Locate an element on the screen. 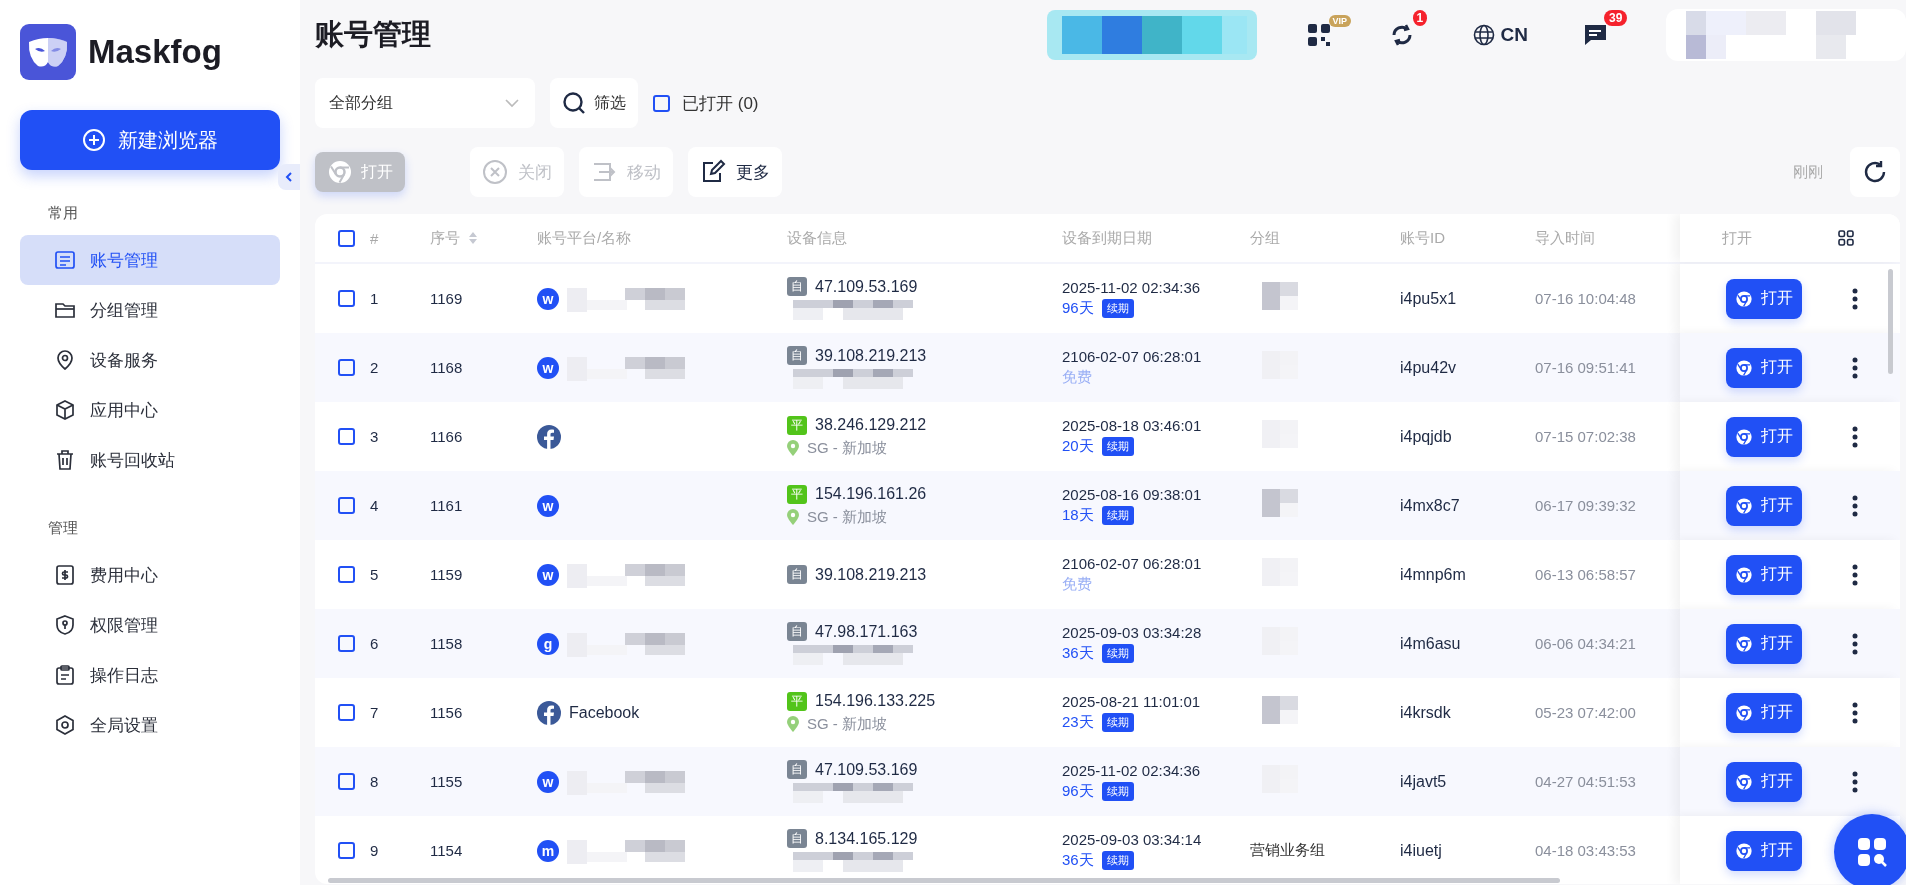 Image resolution: width=1906 pixels, height=885 pixels. column-header: 设备信息 is located at coordinates (817, 238).